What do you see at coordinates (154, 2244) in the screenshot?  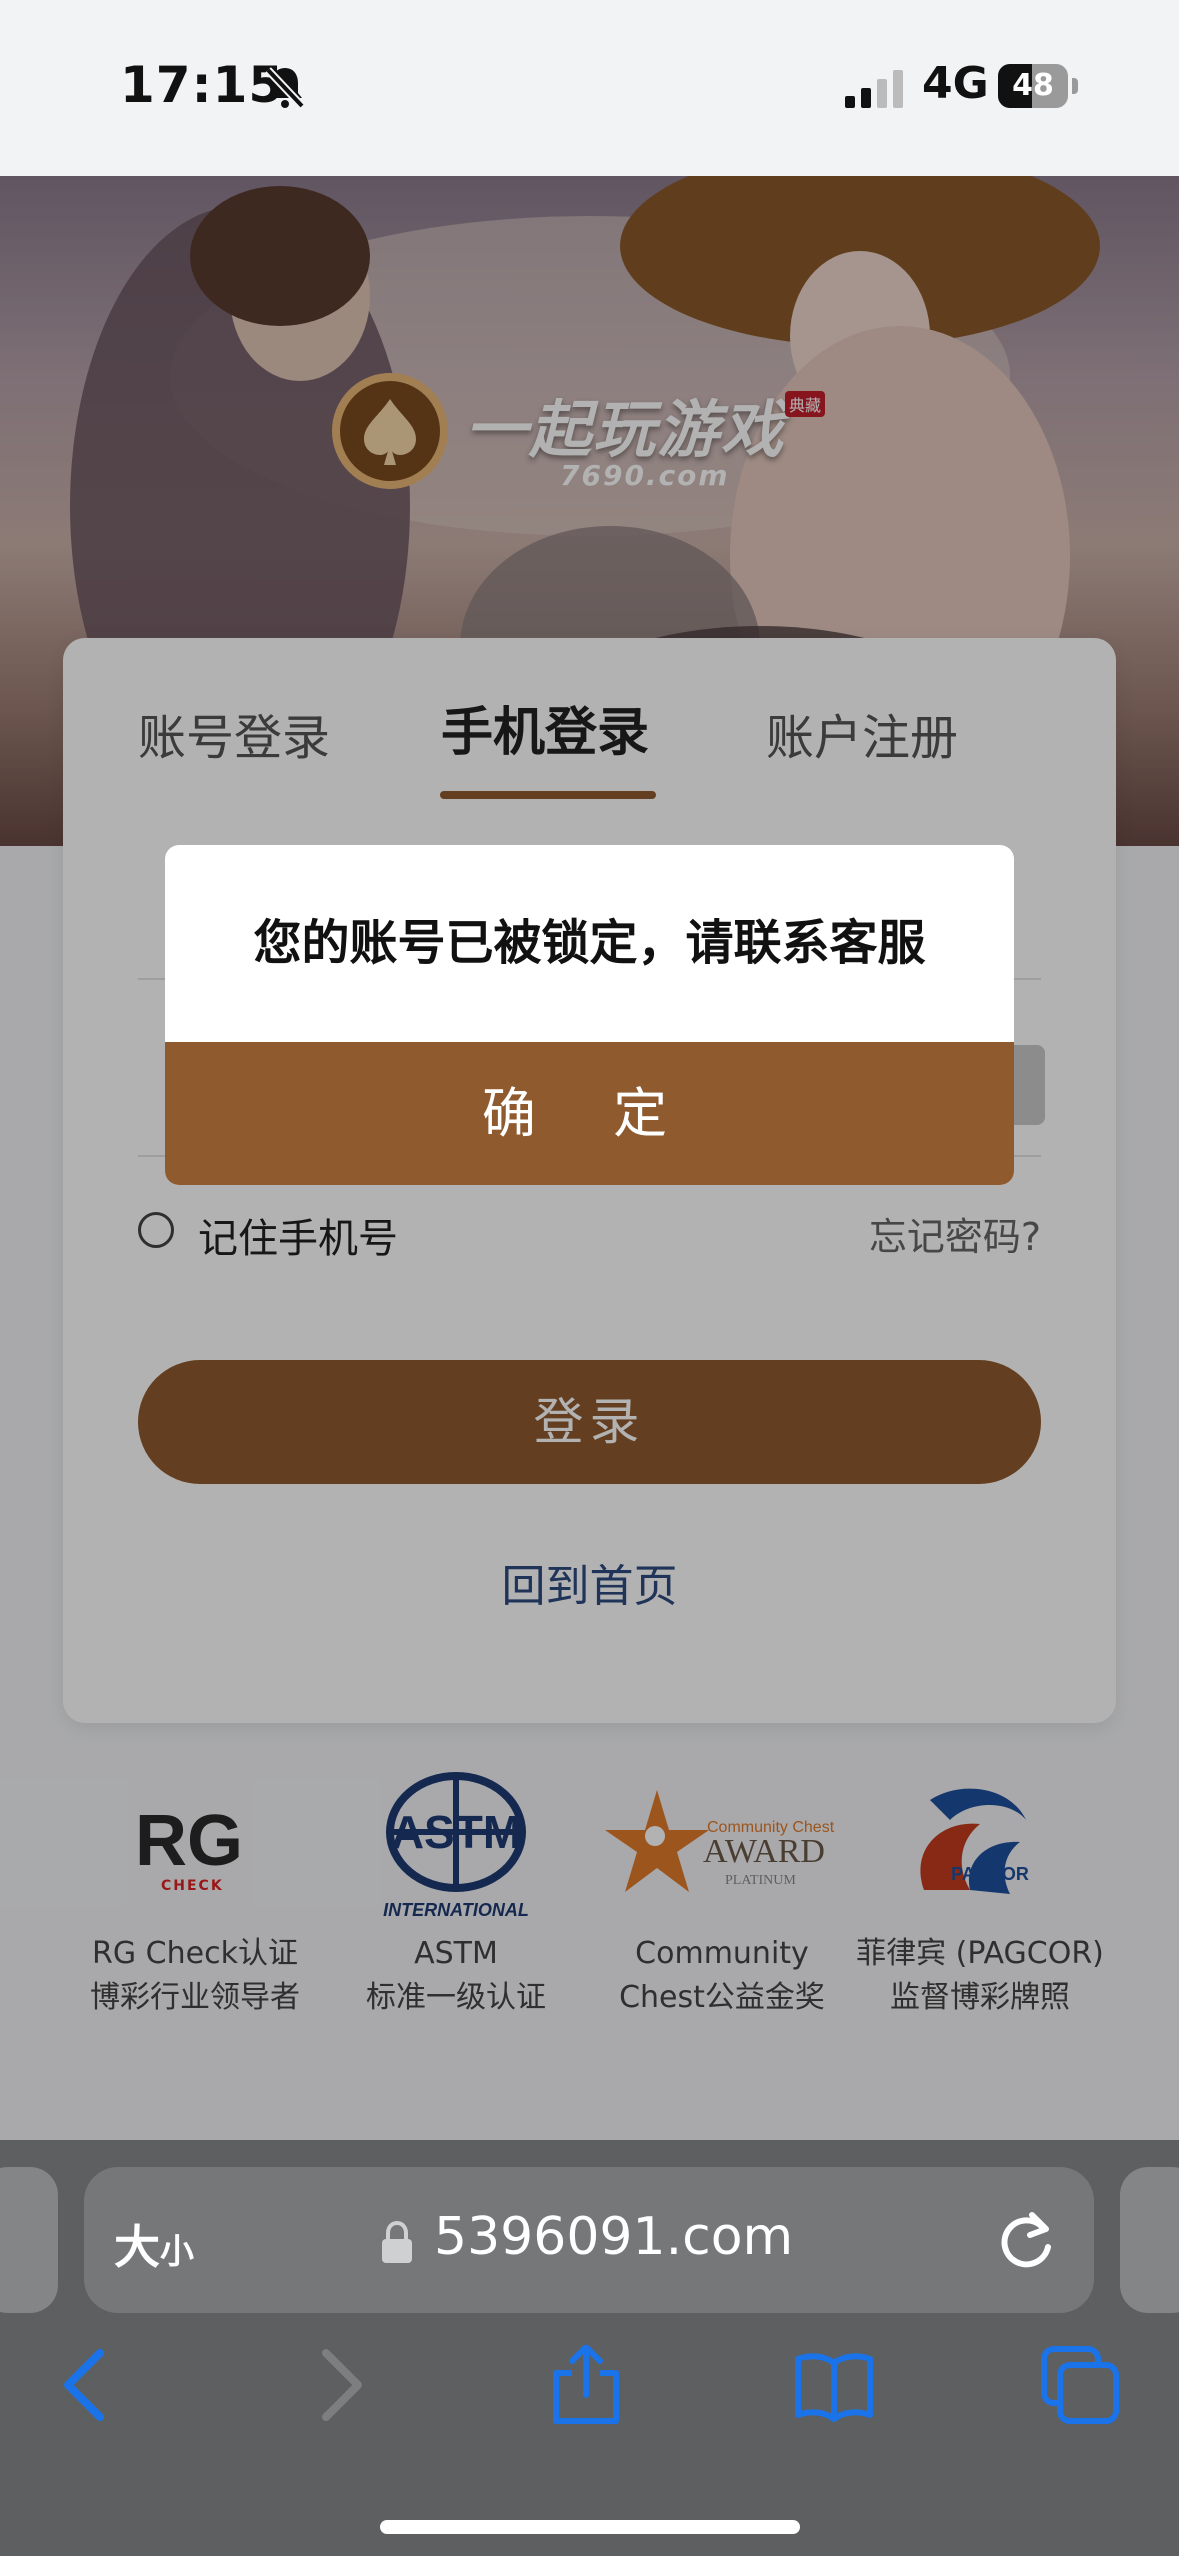 I see `text-size-button: 大小` at bounding box center [154, 2244].